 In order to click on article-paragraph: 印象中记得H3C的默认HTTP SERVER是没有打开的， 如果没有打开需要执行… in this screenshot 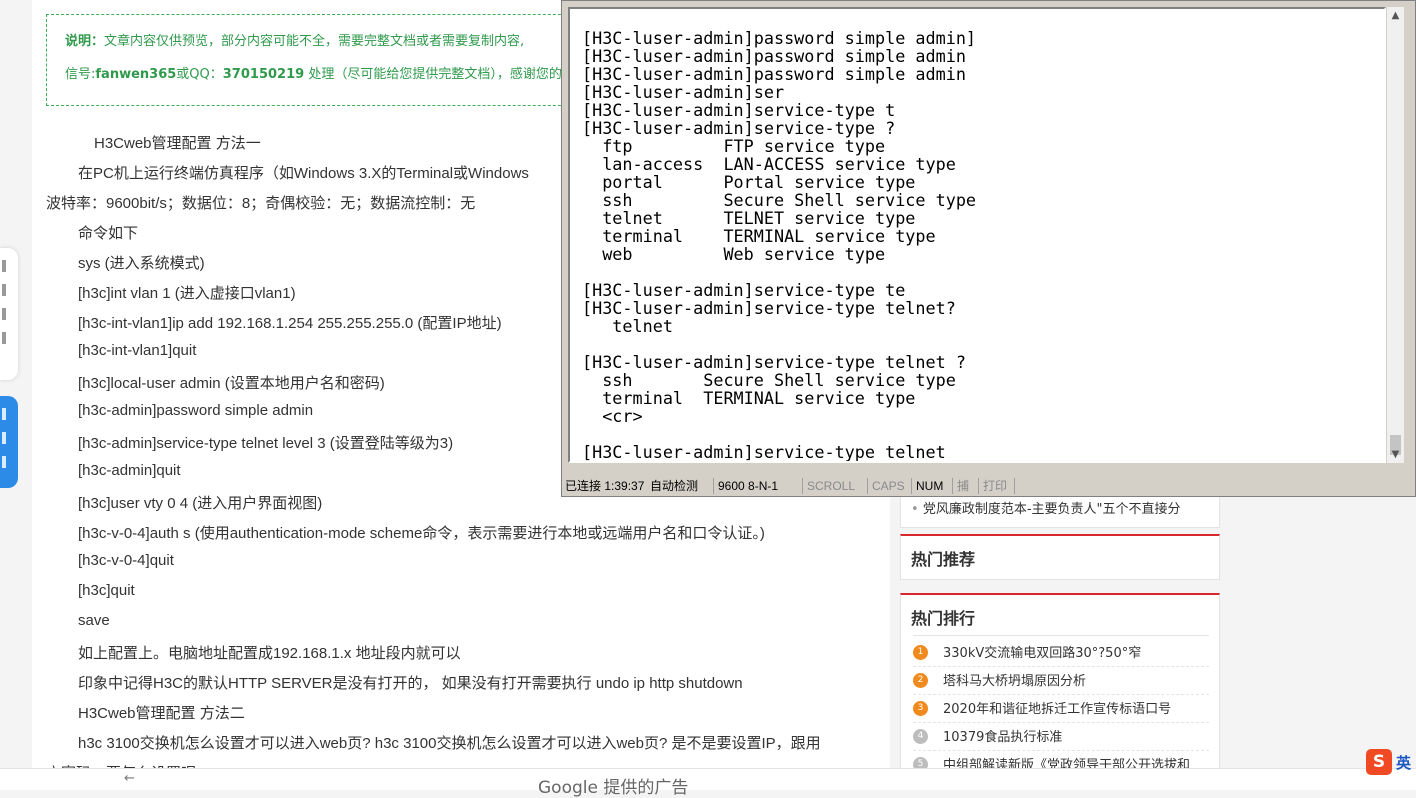, I will do `click(410, 683)`.